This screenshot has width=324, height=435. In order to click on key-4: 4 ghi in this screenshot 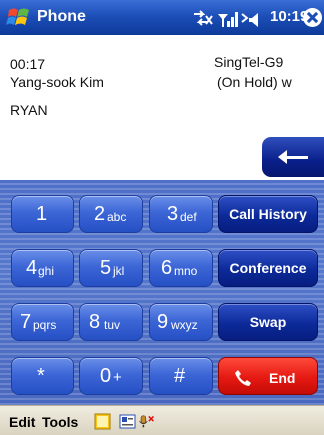, I will do `click(42, 268)`.